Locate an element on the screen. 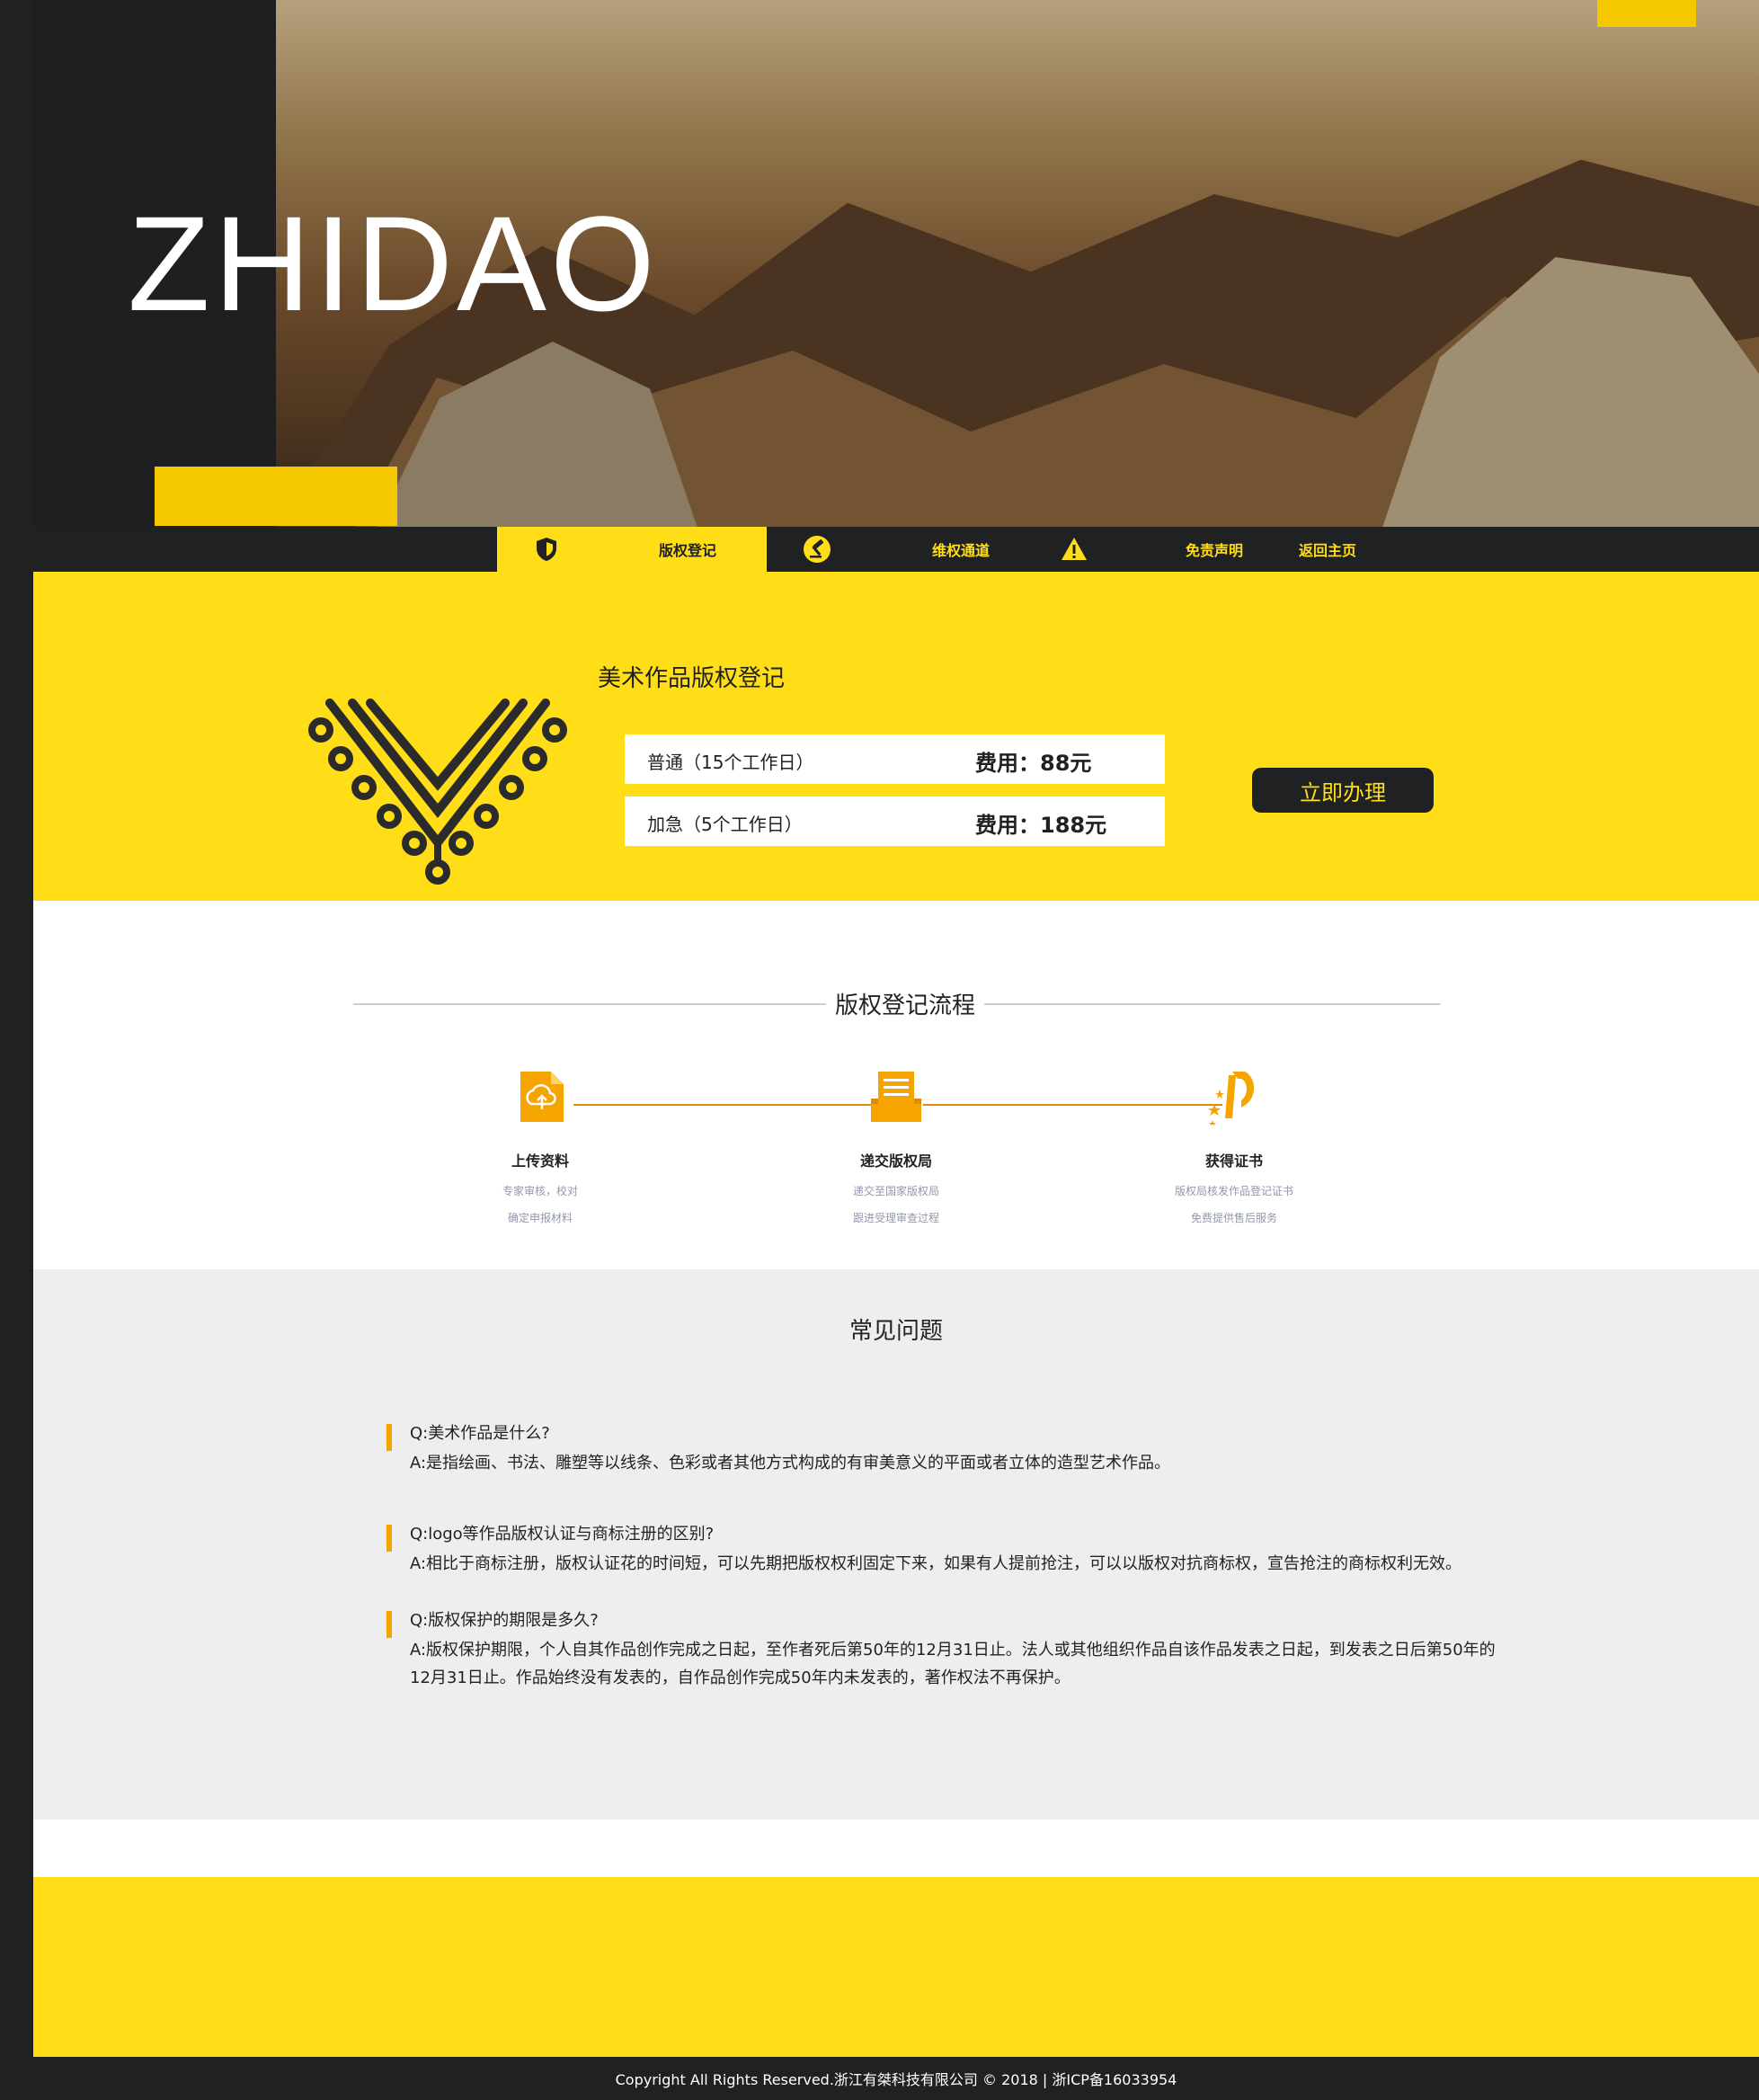 The height and width of the screenshot is (2100, 1759). nav-item-label: 免责声明 is located at coordinates (1215, 551).